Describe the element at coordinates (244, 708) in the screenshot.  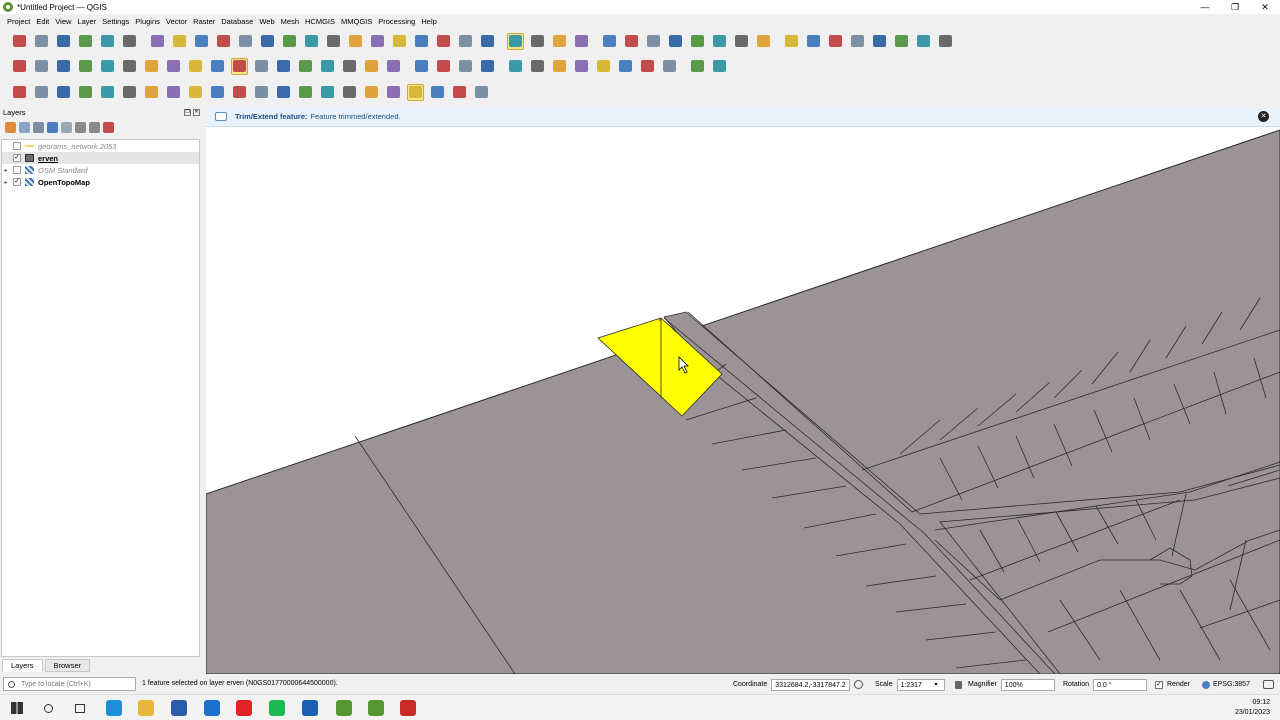
I see `youtube-icon` at that location.